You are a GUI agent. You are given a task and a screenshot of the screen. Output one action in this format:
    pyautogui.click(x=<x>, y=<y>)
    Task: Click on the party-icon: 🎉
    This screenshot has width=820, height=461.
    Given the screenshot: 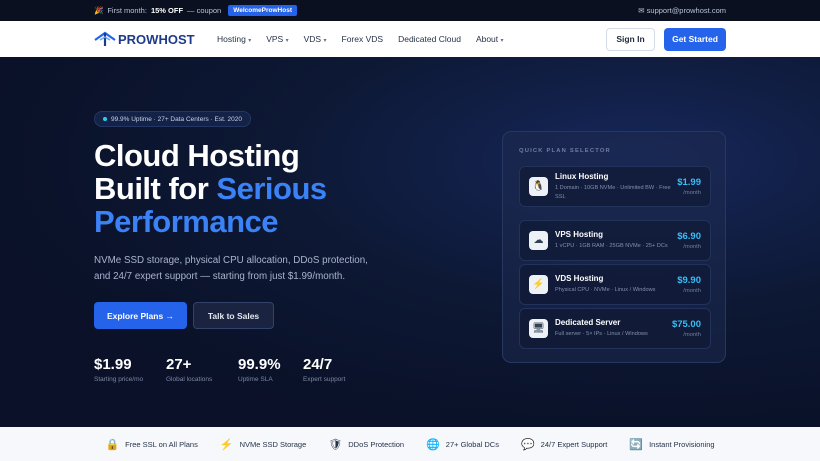 What is the action you would take?
    pyautogui.click(x=99, y=10)
    